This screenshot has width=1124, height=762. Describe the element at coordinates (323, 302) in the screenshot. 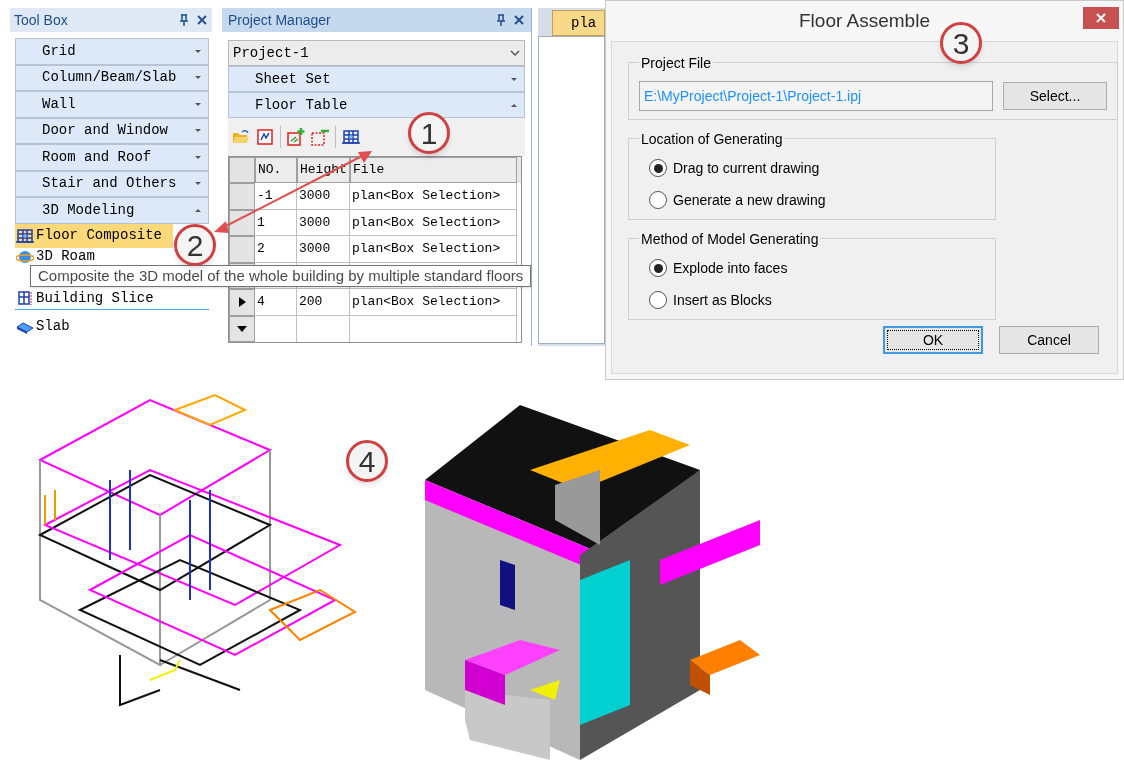

I see `table-cell: 200` at that location.